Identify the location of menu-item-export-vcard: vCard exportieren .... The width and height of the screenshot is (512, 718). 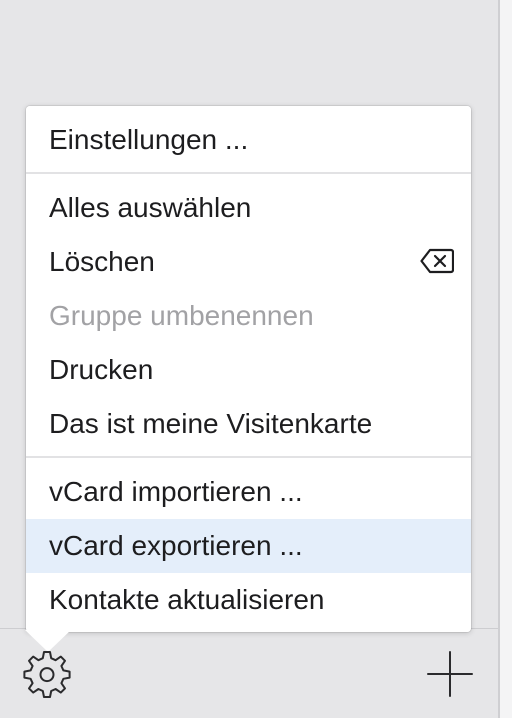
(248, 546).